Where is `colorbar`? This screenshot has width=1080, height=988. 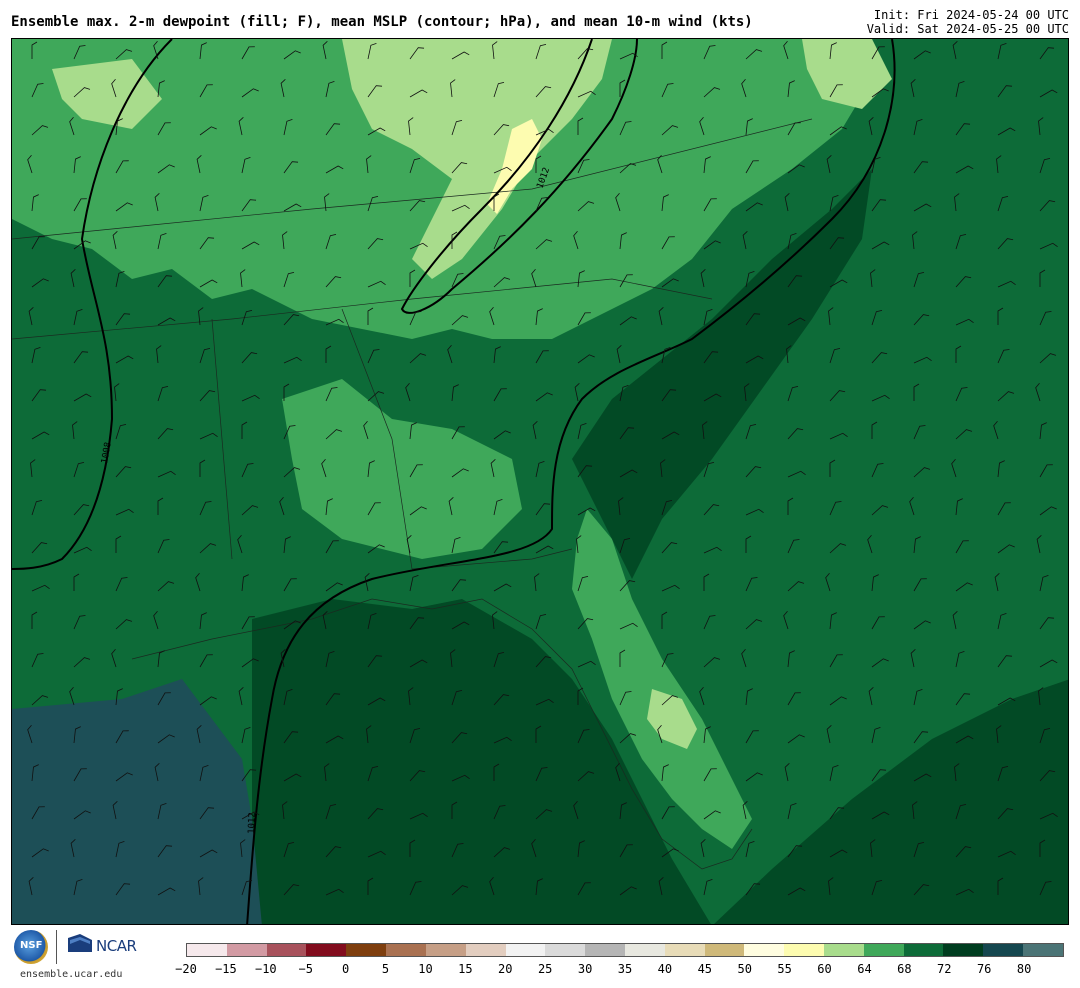
colorbar is located at coordinates (625, 950).